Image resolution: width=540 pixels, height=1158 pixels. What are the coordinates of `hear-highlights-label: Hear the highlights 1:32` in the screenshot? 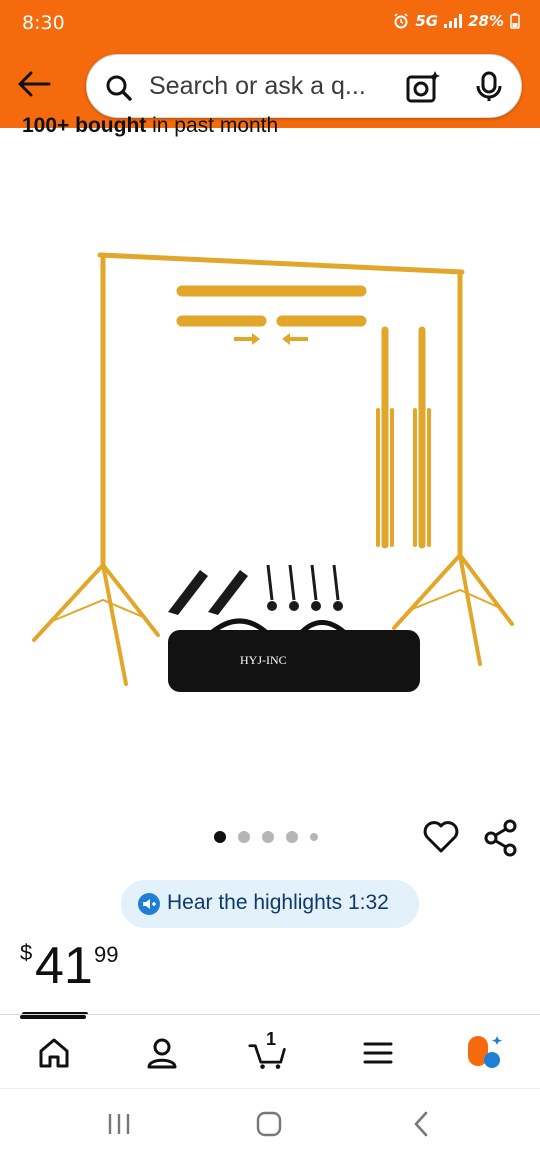 It's located at (278, 902).